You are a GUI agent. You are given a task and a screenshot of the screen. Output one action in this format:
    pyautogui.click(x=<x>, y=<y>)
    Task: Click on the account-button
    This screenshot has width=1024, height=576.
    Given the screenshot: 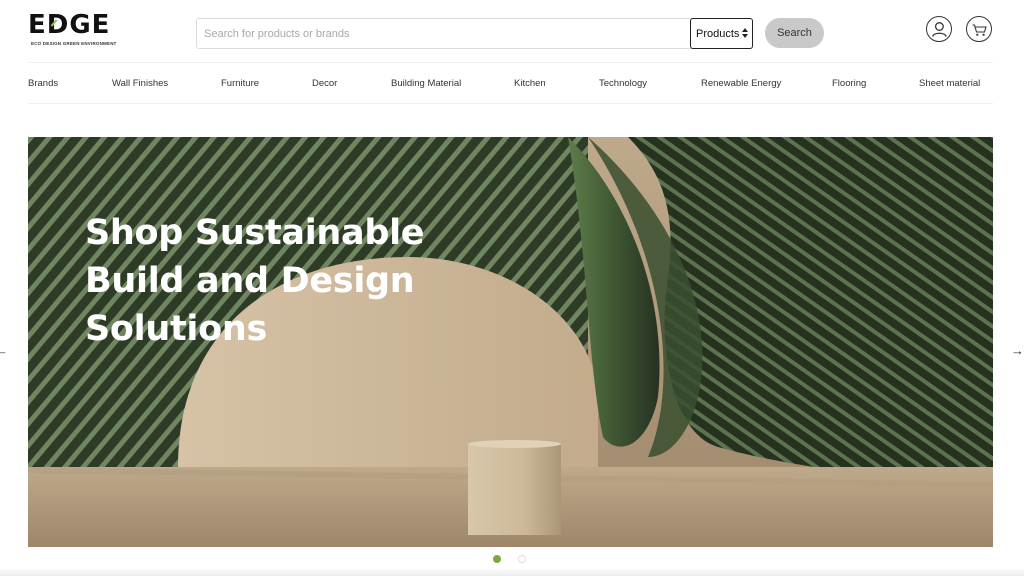 What is the action you would take?
    pyautogui.click(x=939, y=29)
    